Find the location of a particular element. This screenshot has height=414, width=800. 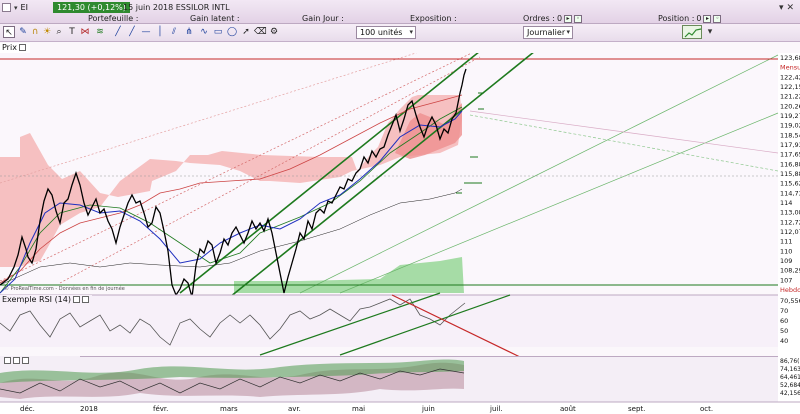

indicator-panel-header is located at coordinates (40, 361).